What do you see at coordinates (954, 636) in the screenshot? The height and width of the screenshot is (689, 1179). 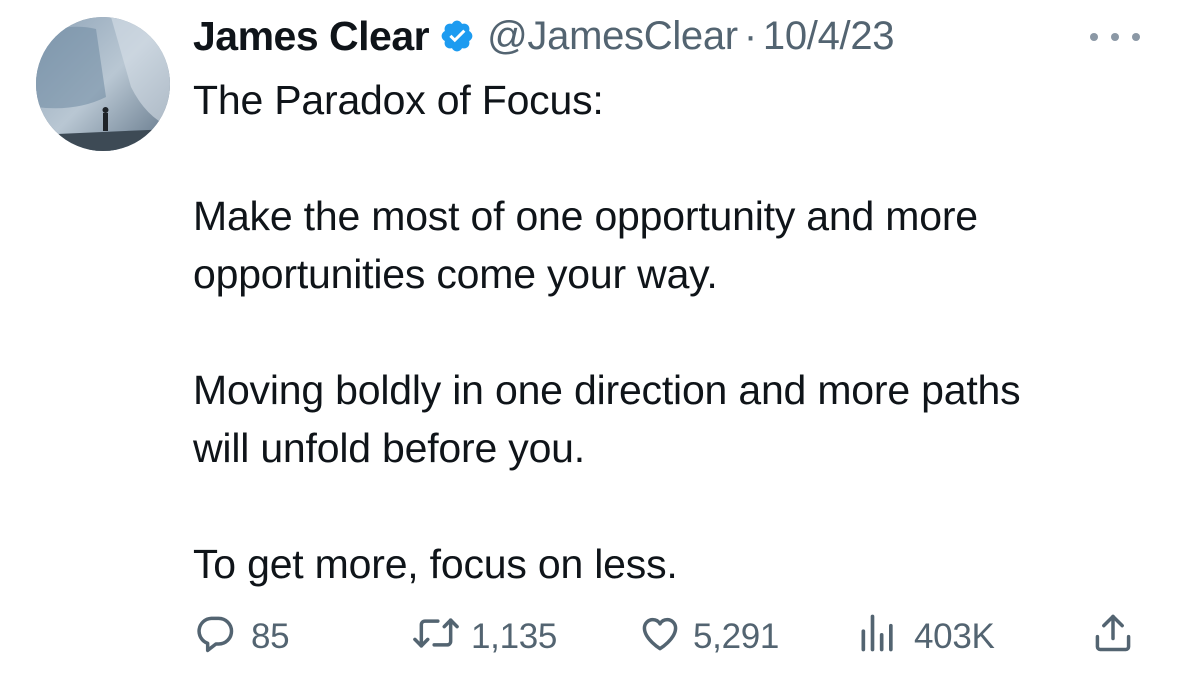 I see `views-count: 403K` at bounding box center [954, 636].